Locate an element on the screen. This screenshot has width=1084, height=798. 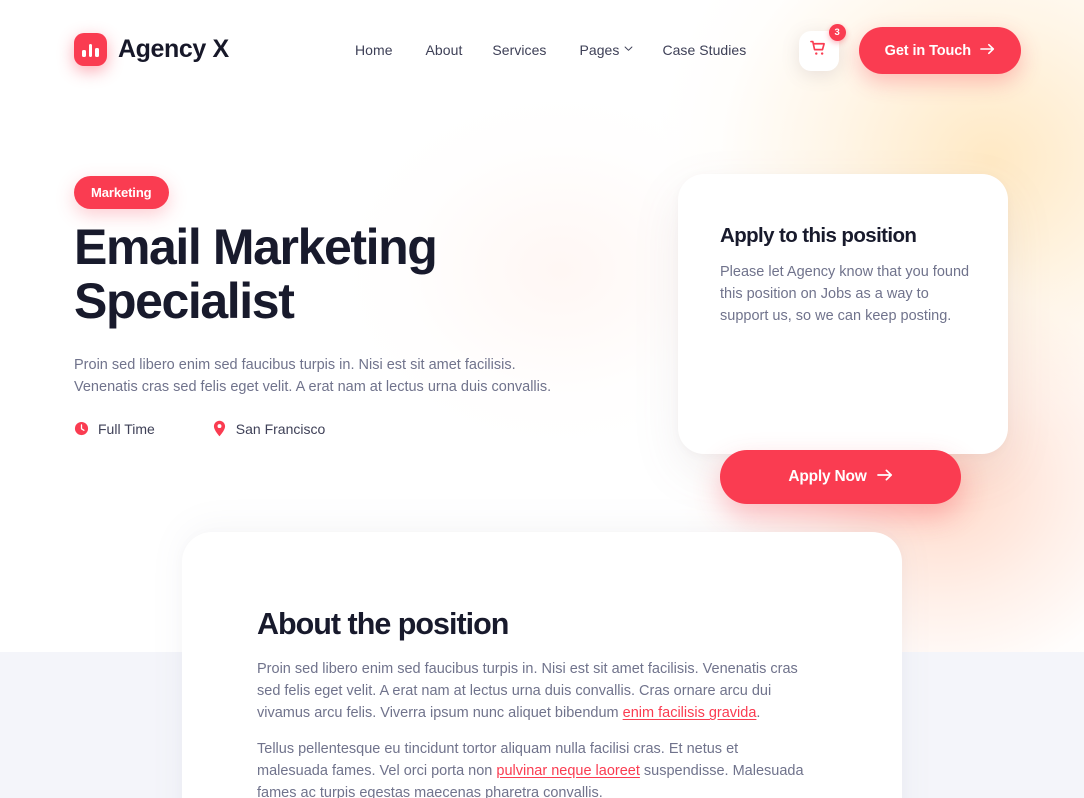
about-title: About the position is located at coordinates (383, 624).